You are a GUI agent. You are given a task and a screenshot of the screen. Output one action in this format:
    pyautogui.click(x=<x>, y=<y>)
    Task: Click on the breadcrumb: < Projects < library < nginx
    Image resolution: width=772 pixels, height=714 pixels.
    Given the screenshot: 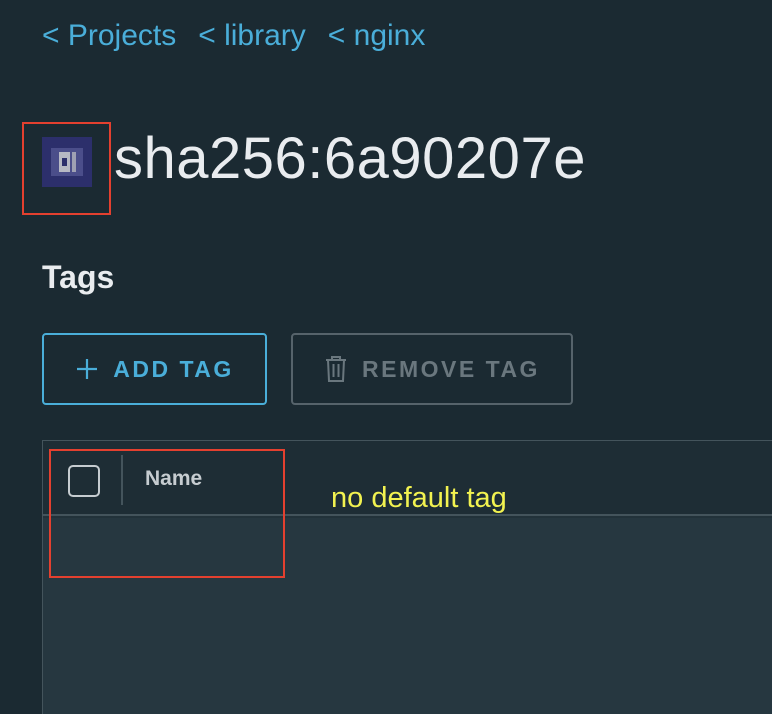 What is the action you would take?
    pyautogui.click(x=233, y=36)
    